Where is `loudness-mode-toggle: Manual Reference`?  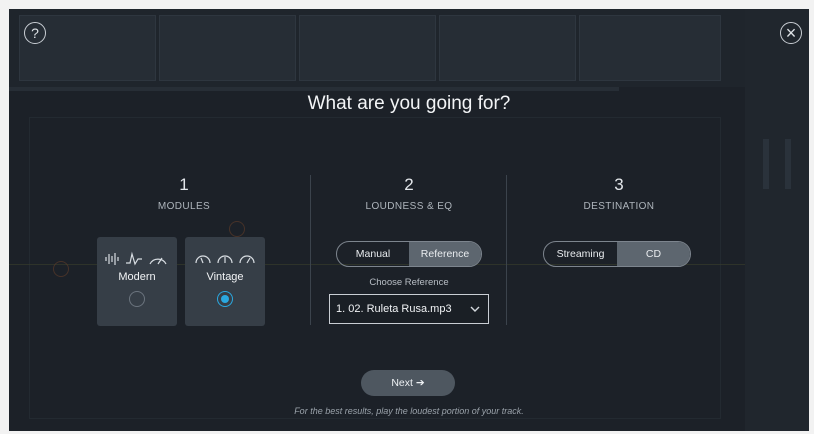 loudness-mode-toggle: Manual Reference is located at coordinates (409, 254).